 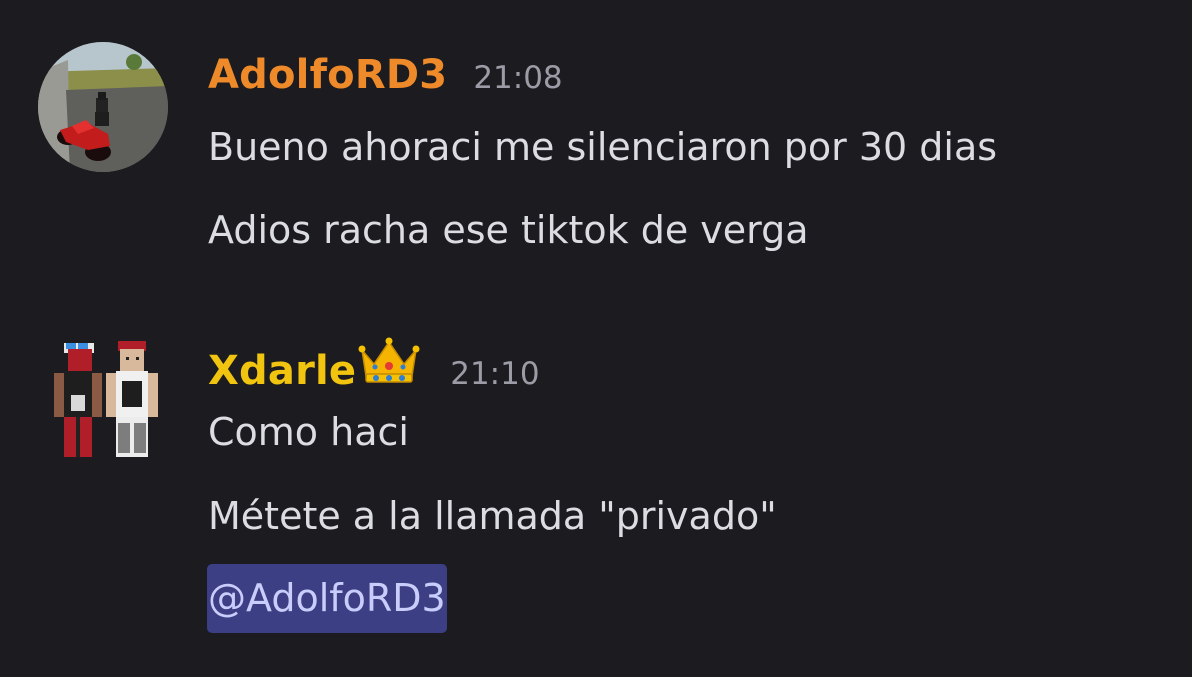 I want to click on avatar-adolford3, so click(x=103, y=107).